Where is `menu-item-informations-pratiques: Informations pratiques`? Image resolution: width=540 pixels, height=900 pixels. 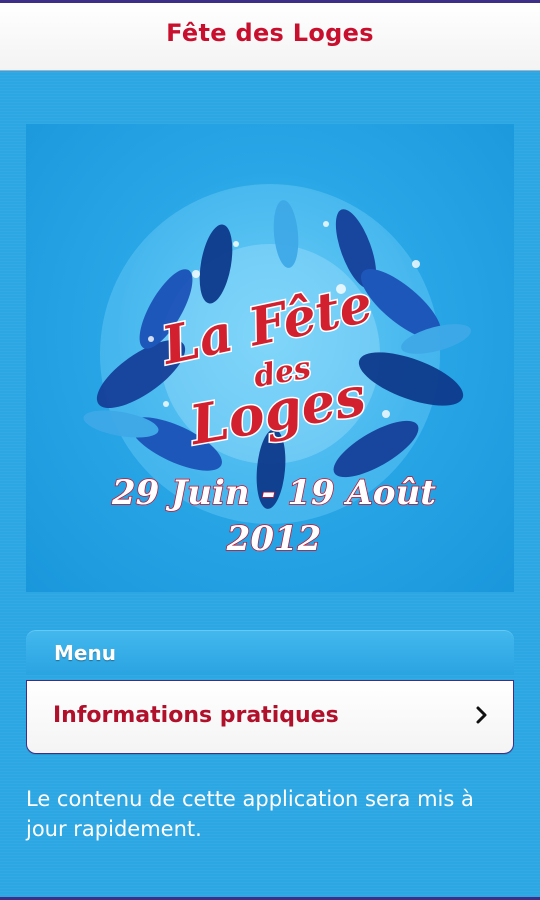
menu-item-informations-pratiques: Informations pratiques is located at coordinates (270, 717).